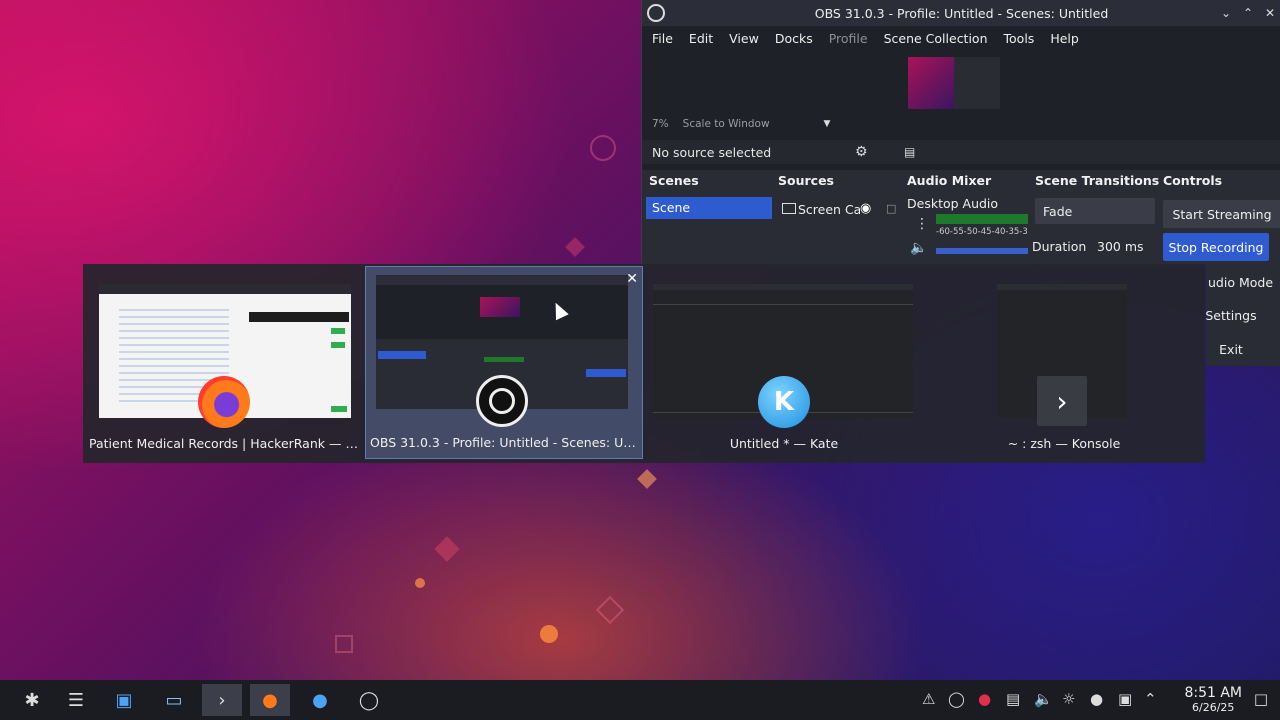 This screenshot has width=1280, height=720. What do you see at coordinates (1013, 699) in the screenshot?
I see `clipboard-icon: ▤` at bounding box center [1013, 699].